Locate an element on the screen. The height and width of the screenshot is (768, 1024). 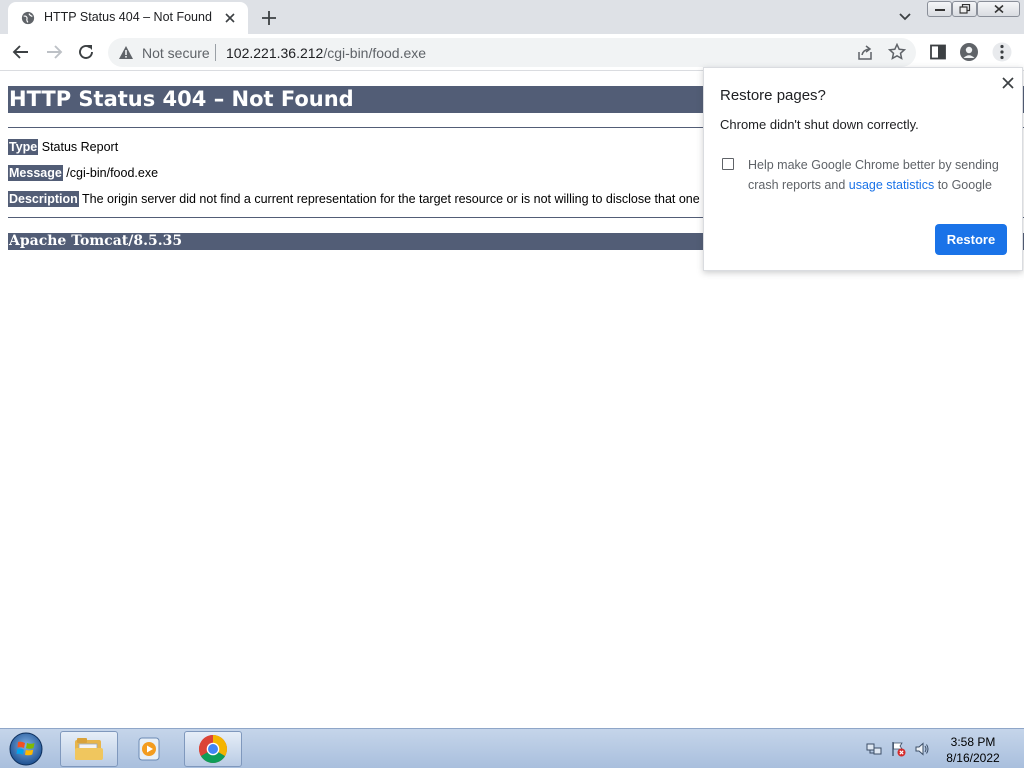
close-tab-icon is located at coordinates (230, 18).